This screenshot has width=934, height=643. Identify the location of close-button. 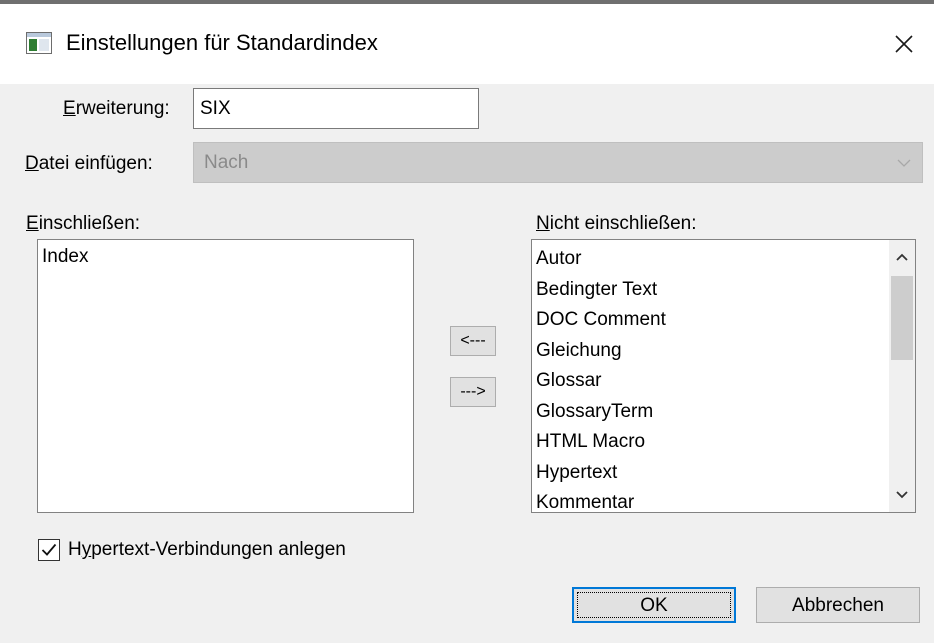
(904, 44).